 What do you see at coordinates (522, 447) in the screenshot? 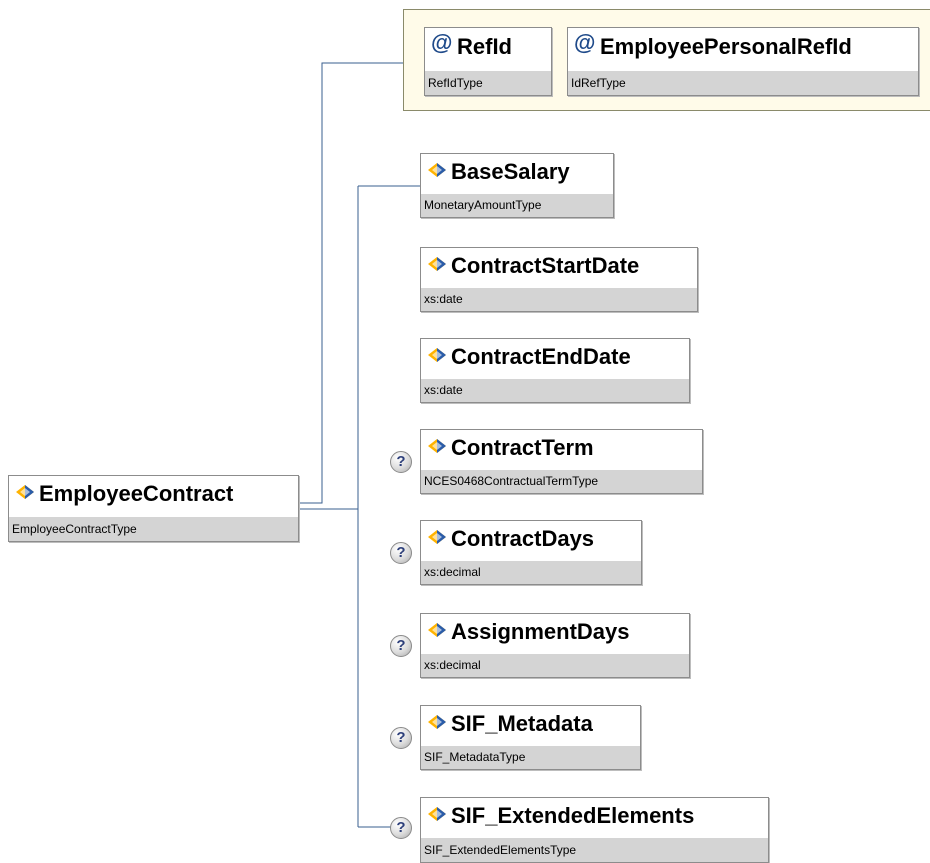
I see `element-name: ContractTerm` at bounding box center [522, 447].